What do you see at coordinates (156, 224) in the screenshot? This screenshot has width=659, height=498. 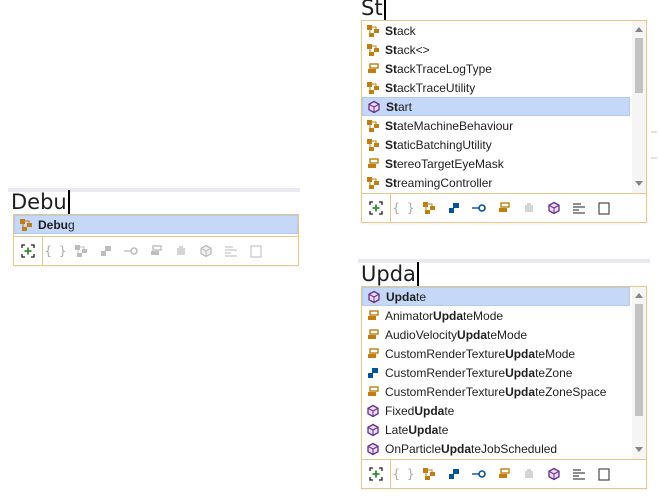 I see `completion-item: Debug` at bounding box center [156, 224].